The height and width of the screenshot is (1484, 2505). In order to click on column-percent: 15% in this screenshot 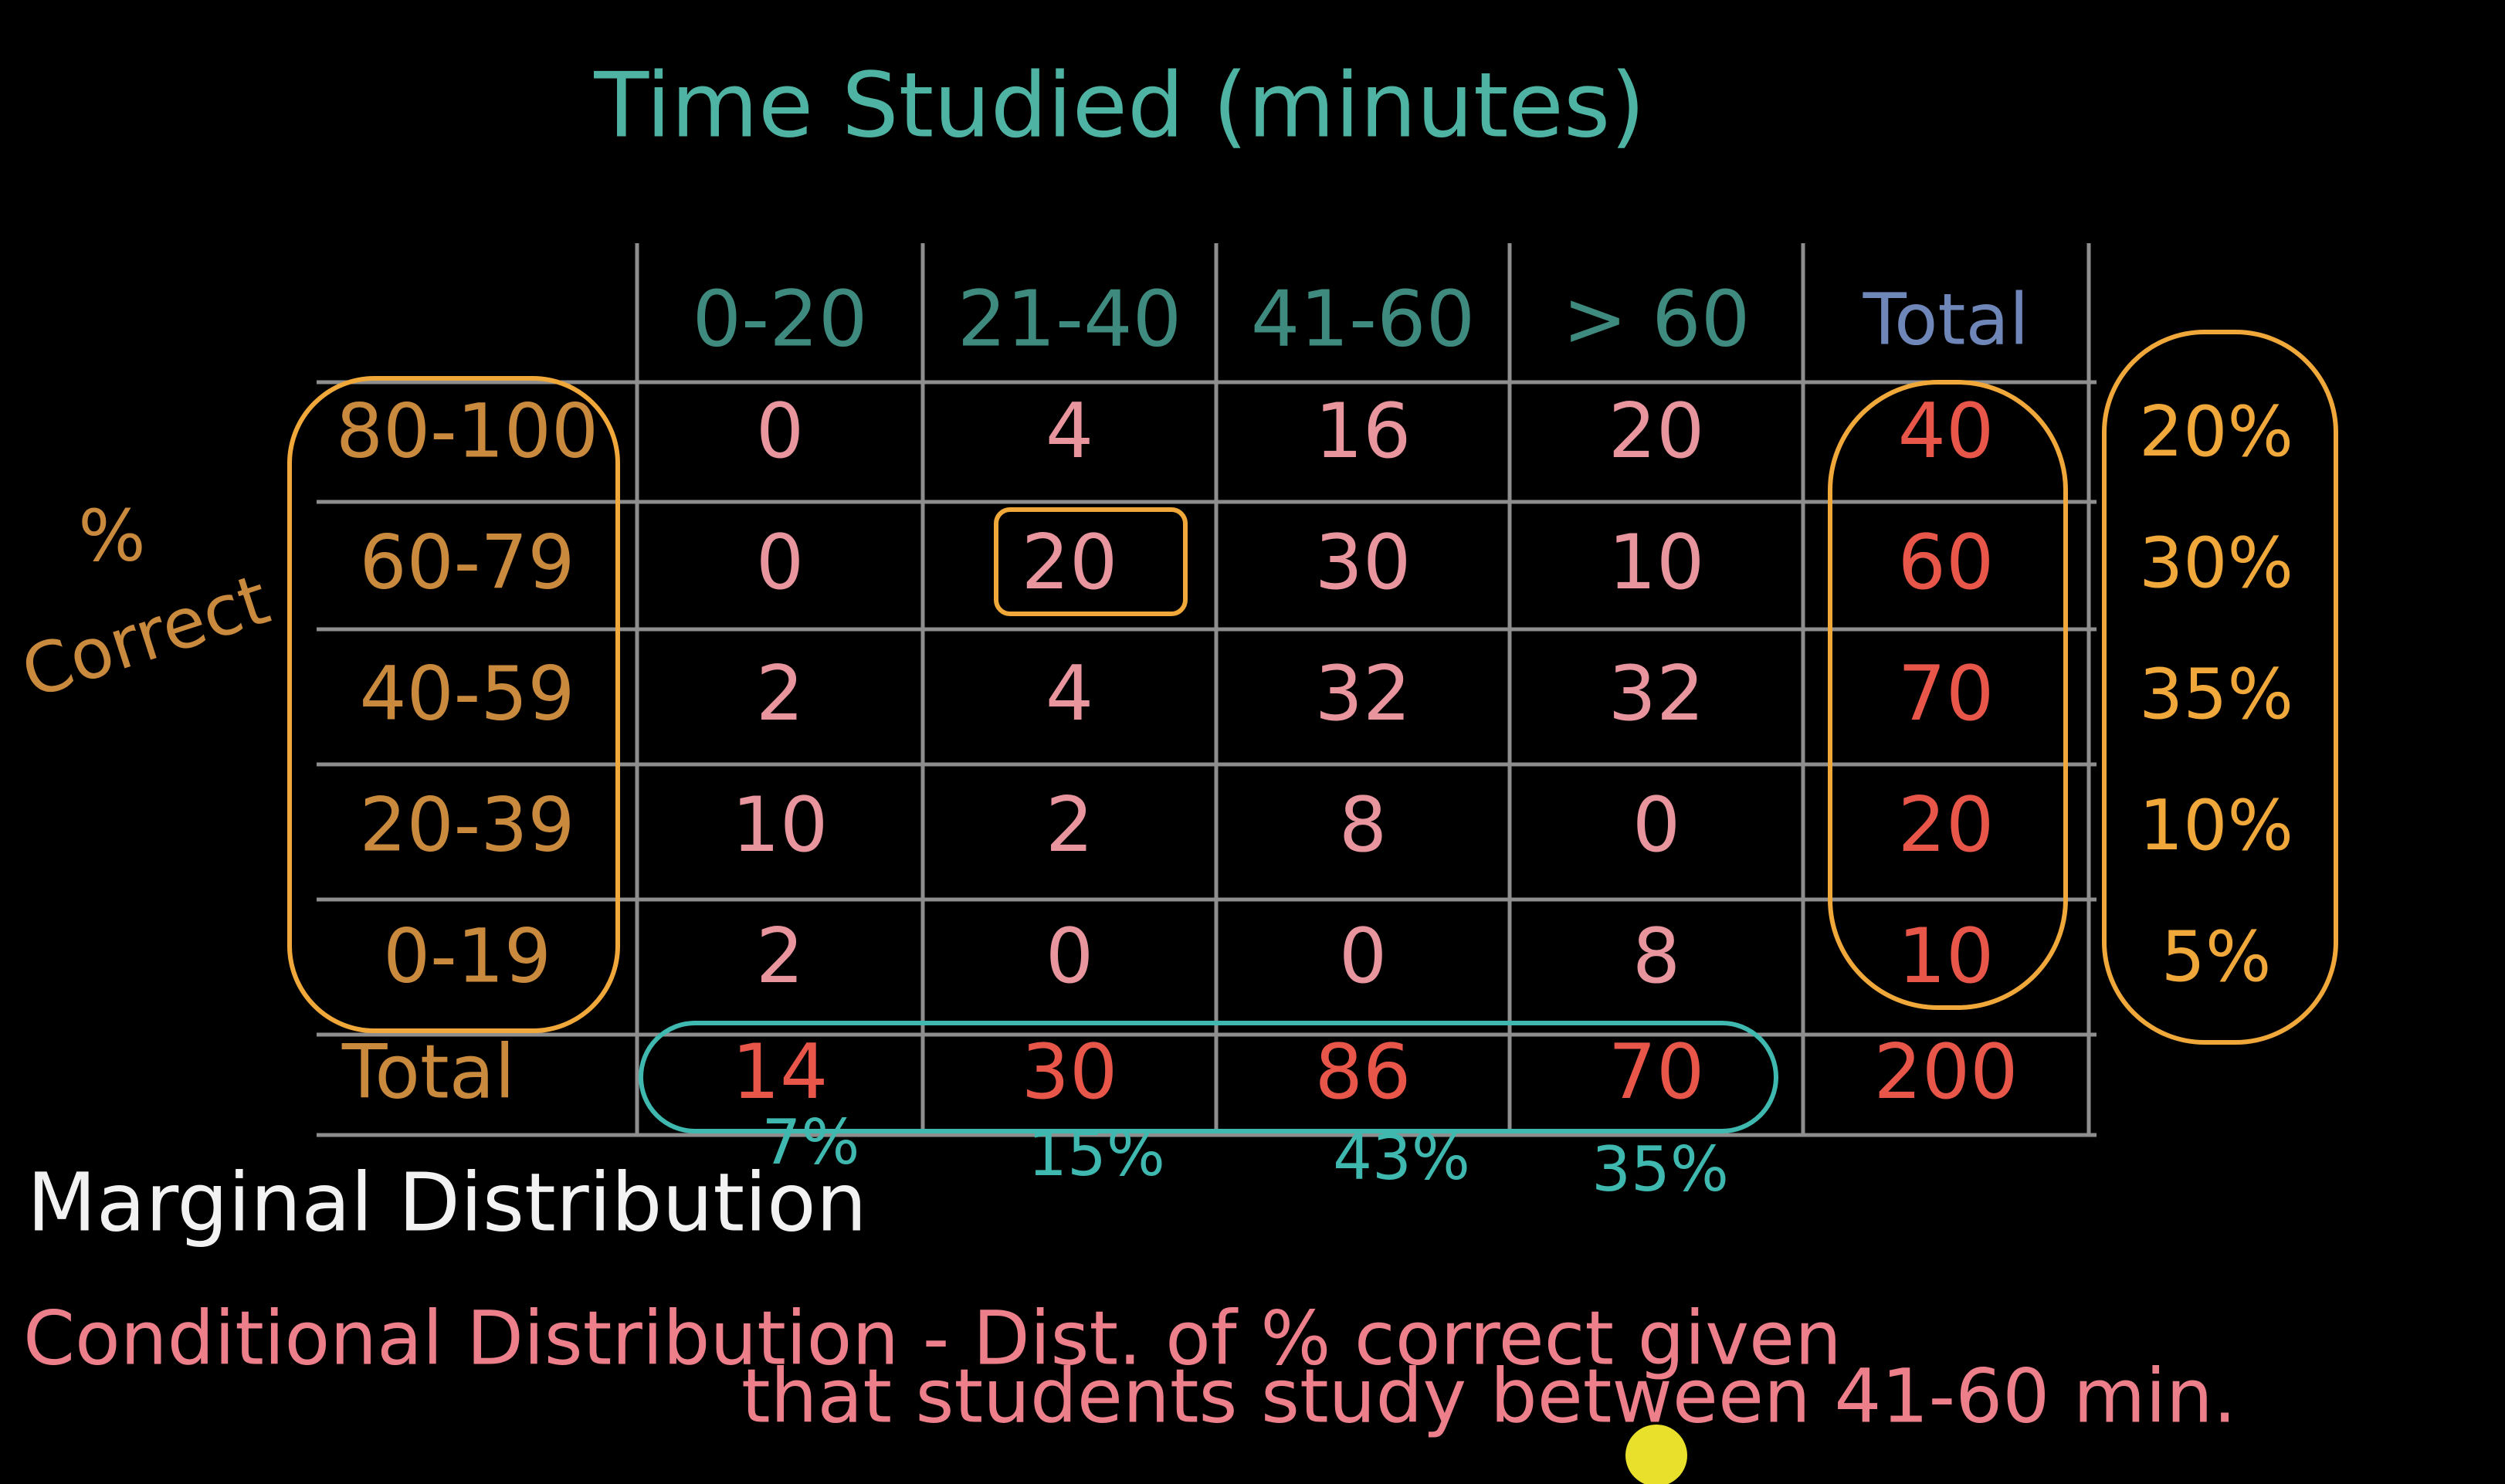, I will do `click(1096, 1154)`.